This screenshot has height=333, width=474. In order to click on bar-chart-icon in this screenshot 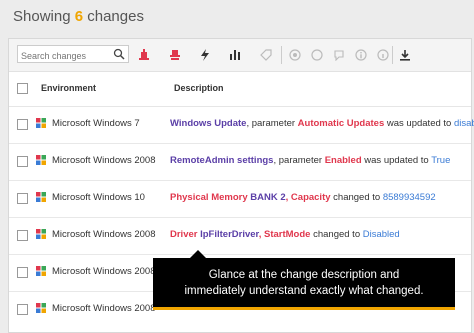, I will do `click(235, 55)`.